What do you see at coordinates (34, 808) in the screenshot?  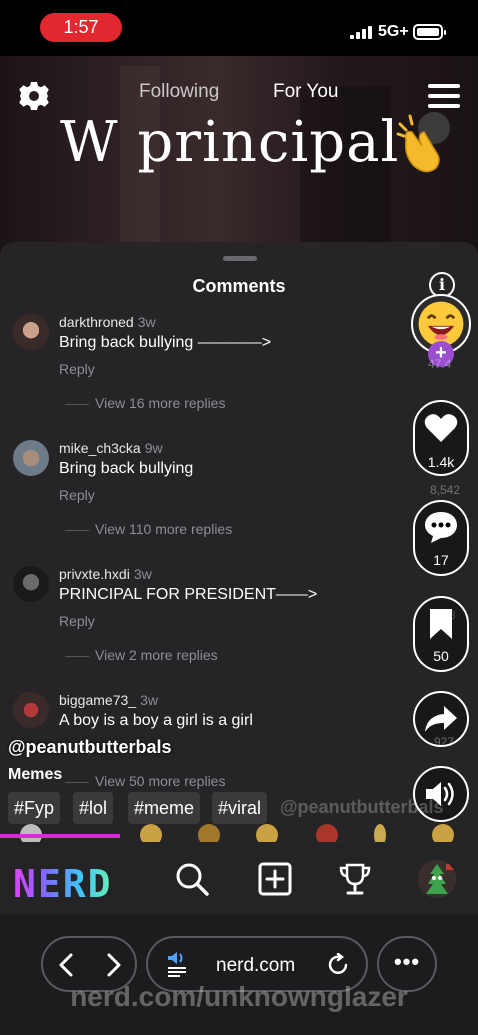 I see `hashtag: #Fyp` at bounding box center [34, 808].